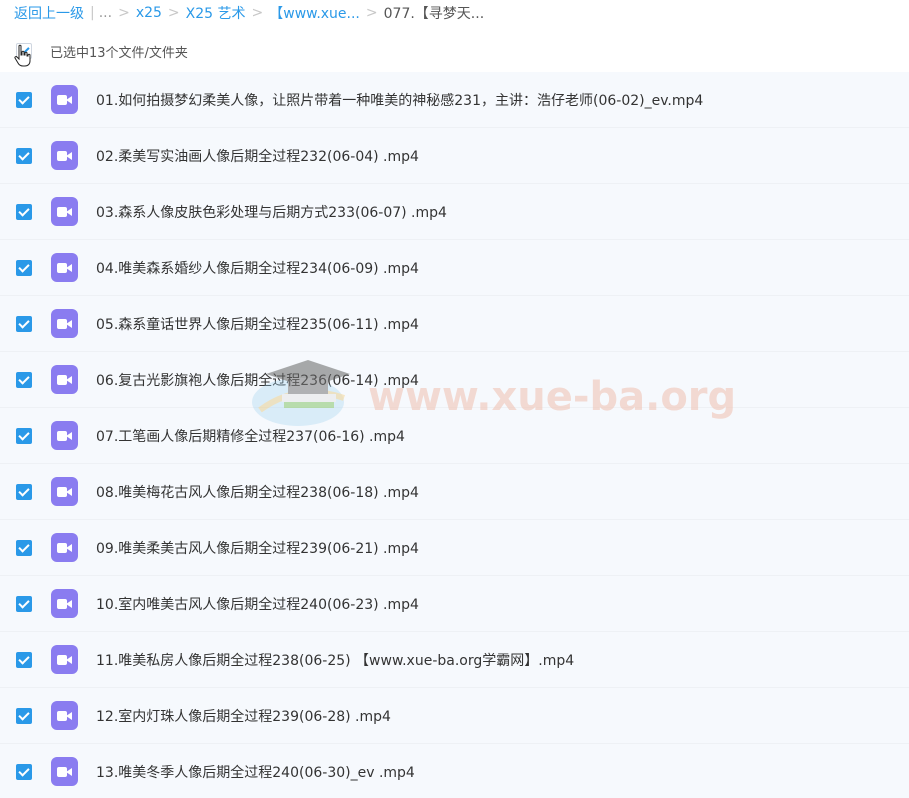 The image size is (909, 798). I want to click on file-row: 05.森系童话世界人像后期全过程235(06-11) .mp4, so click(454, 324).